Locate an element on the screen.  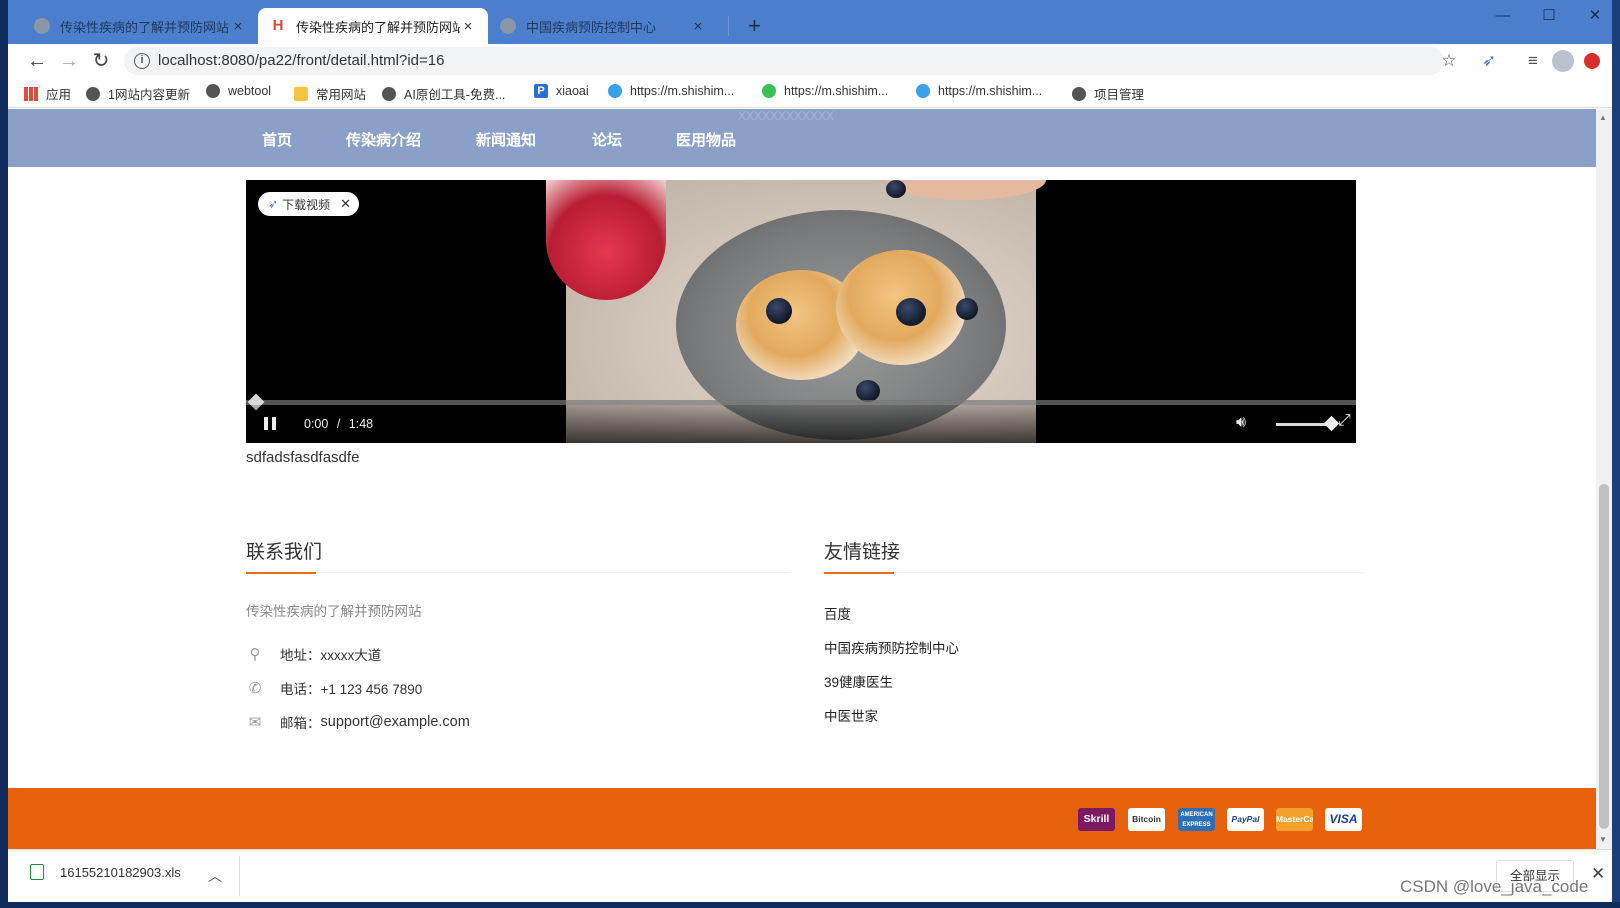
fullscreen-icon: ⤢ is located at coordinates (1344, 421).